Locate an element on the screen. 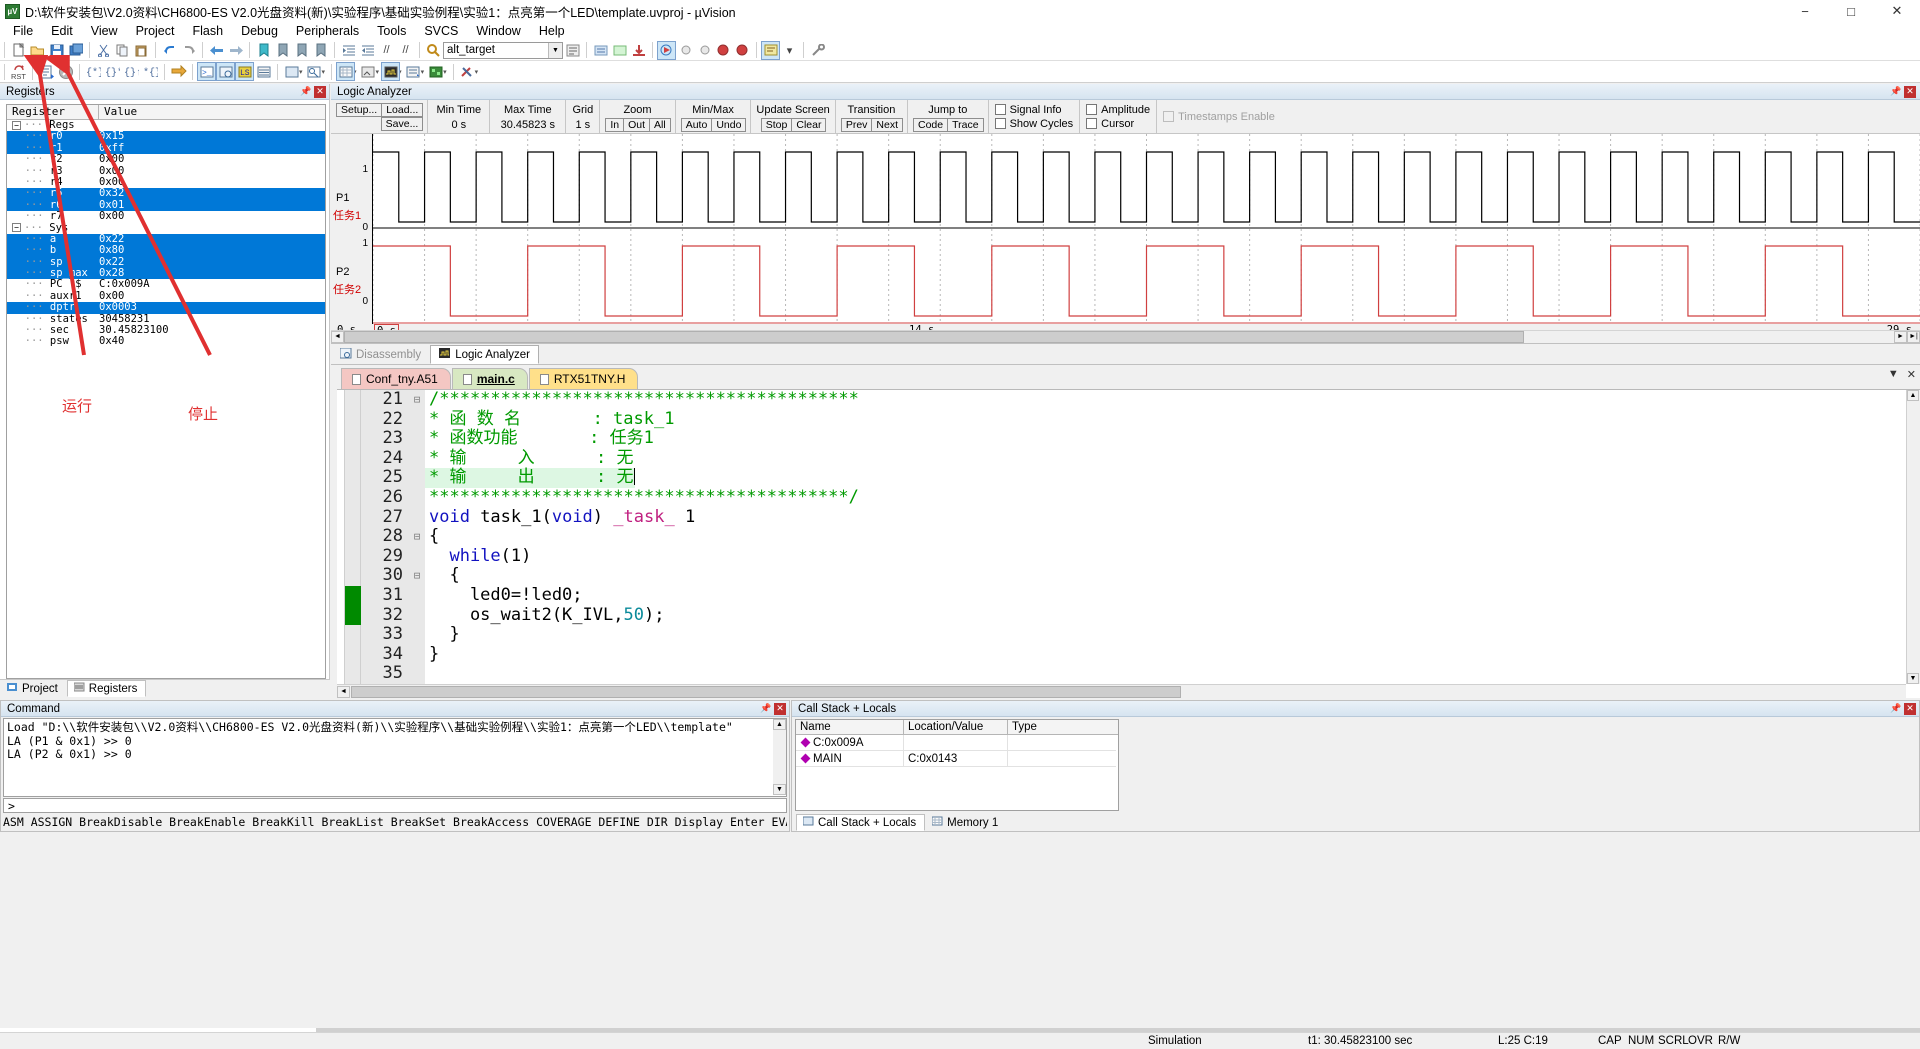  file-tab-main-c: main.c is located at coordinates (489, 378).